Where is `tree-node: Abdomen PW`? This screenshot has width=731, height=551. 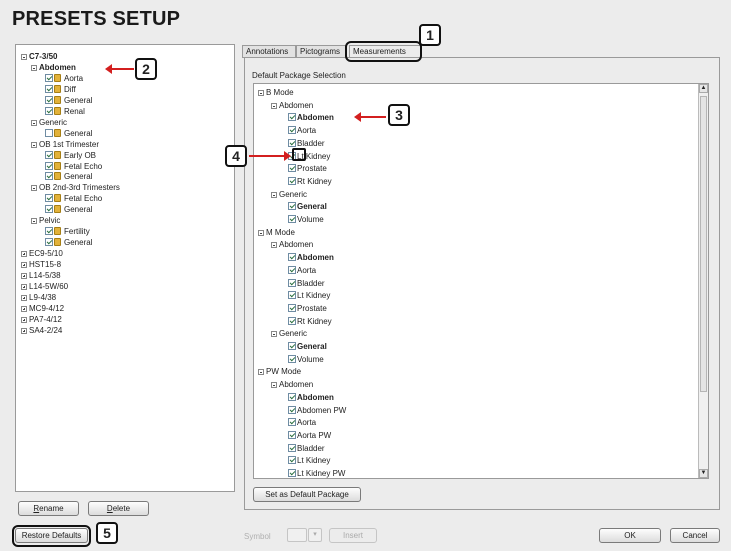 tree-node: Abdomen PW is located at coordinates (317, 410).